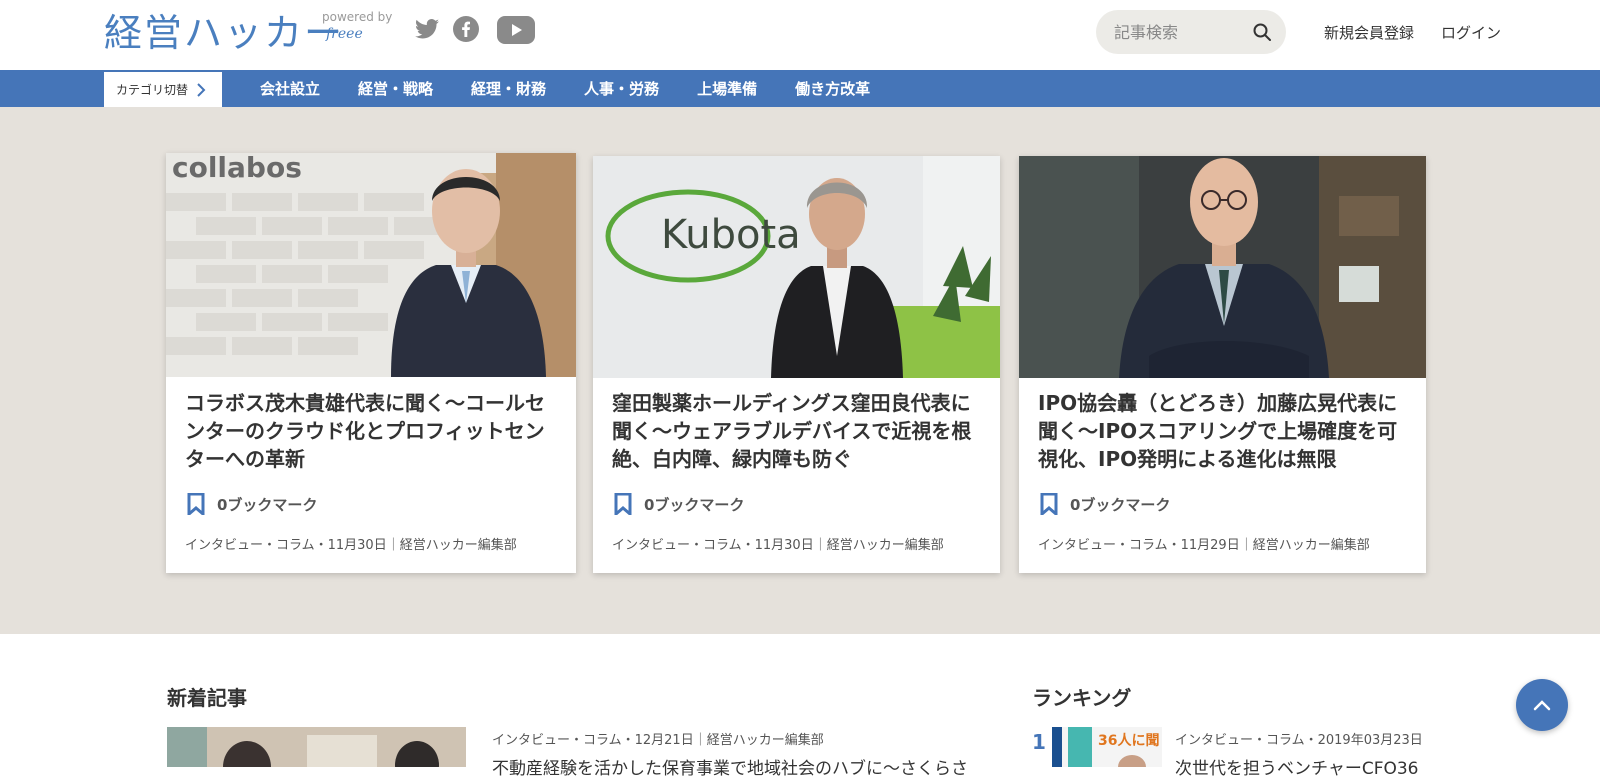  Describe the element at coordinates (344, 34) in the screenshot. I see `freee-logo: freee` at that location.